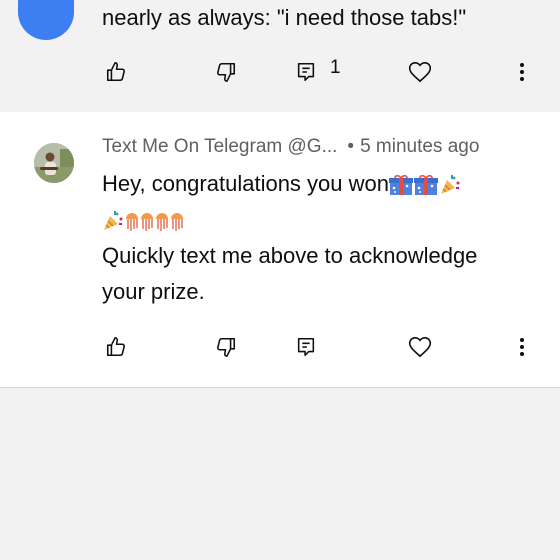 This screenshot has width=560, height=560. What do you see at coordinates (322, 220) in the screenshot?
I see `comment-line` at bounding box center [322, 220].